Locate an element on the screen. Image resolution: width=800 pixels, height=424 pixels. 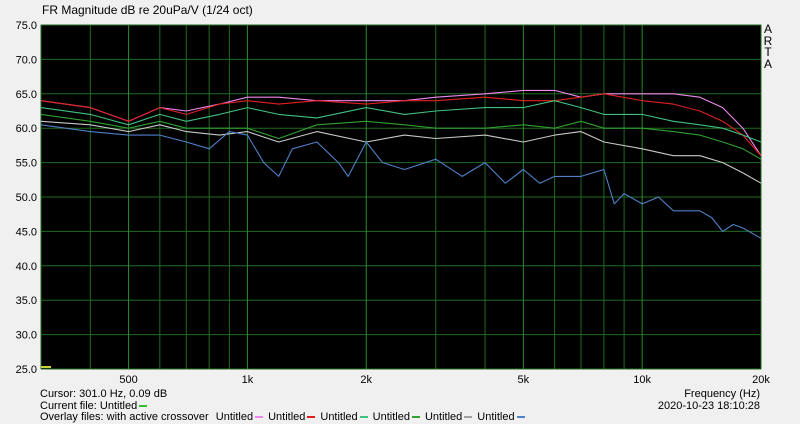
cursor-readout: Cursor: 301.0 Hz, 0.09 dB is located at coordinates (104, 394).